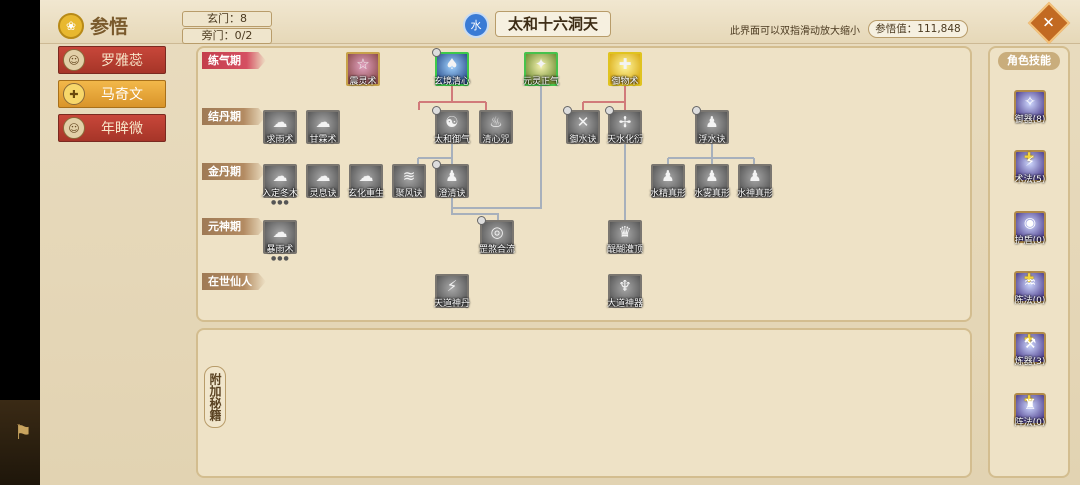 The height and width of the screenshot is (485, 1080). What do you see at coordinates (122, 61) in the screenshot?
I see `character-name: 罗雅蕊` at bounding box center [122, 61].